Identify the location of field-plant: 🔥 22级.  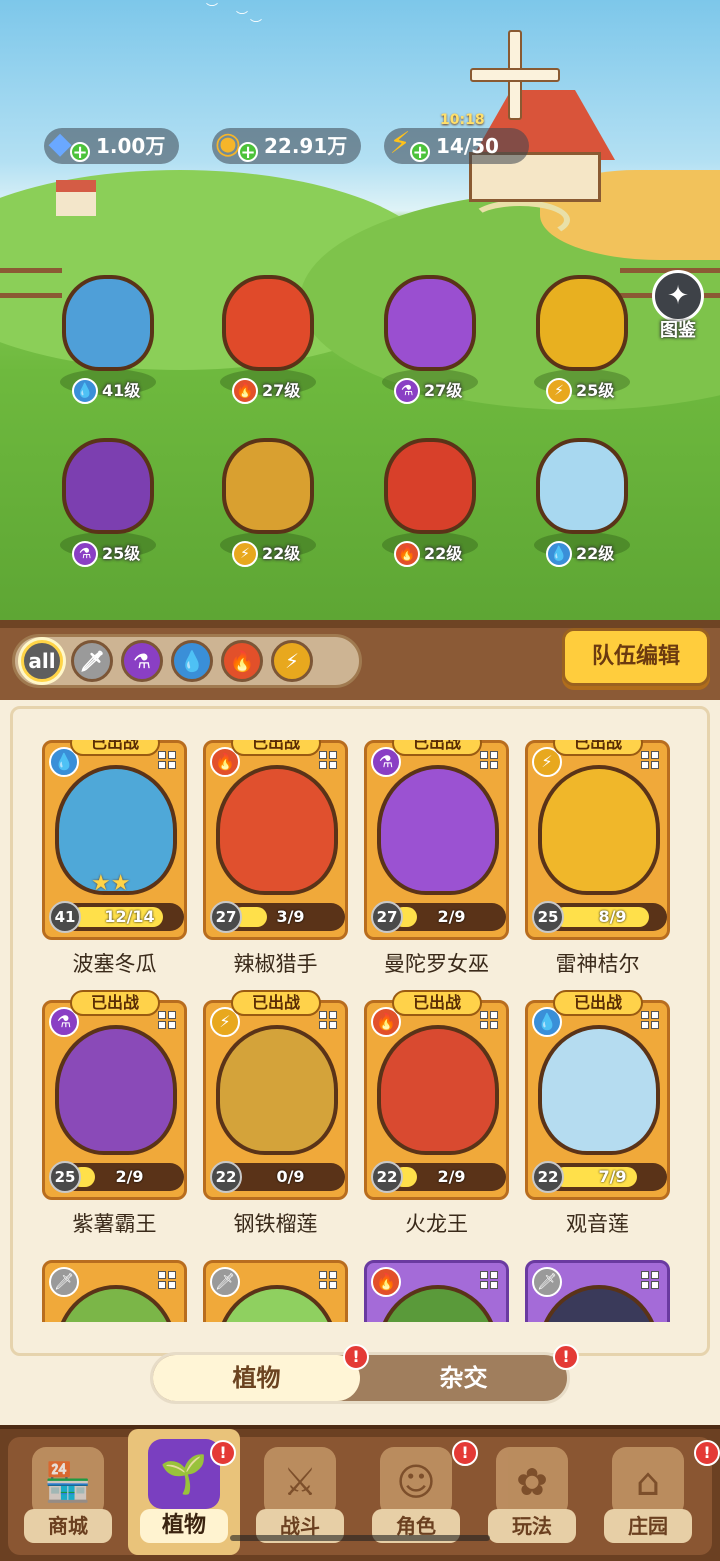
(430, 493).